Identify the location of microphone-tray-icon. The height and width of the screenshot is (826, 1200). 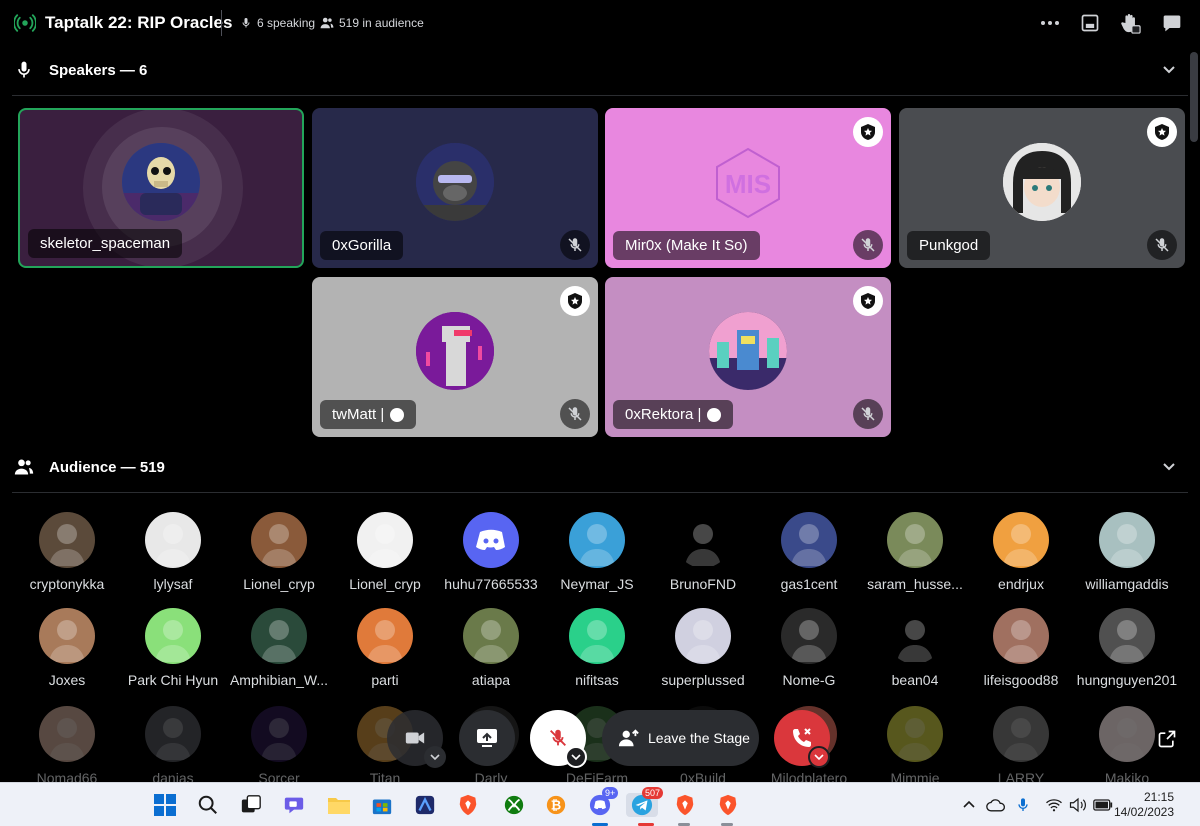
(1023, 805).